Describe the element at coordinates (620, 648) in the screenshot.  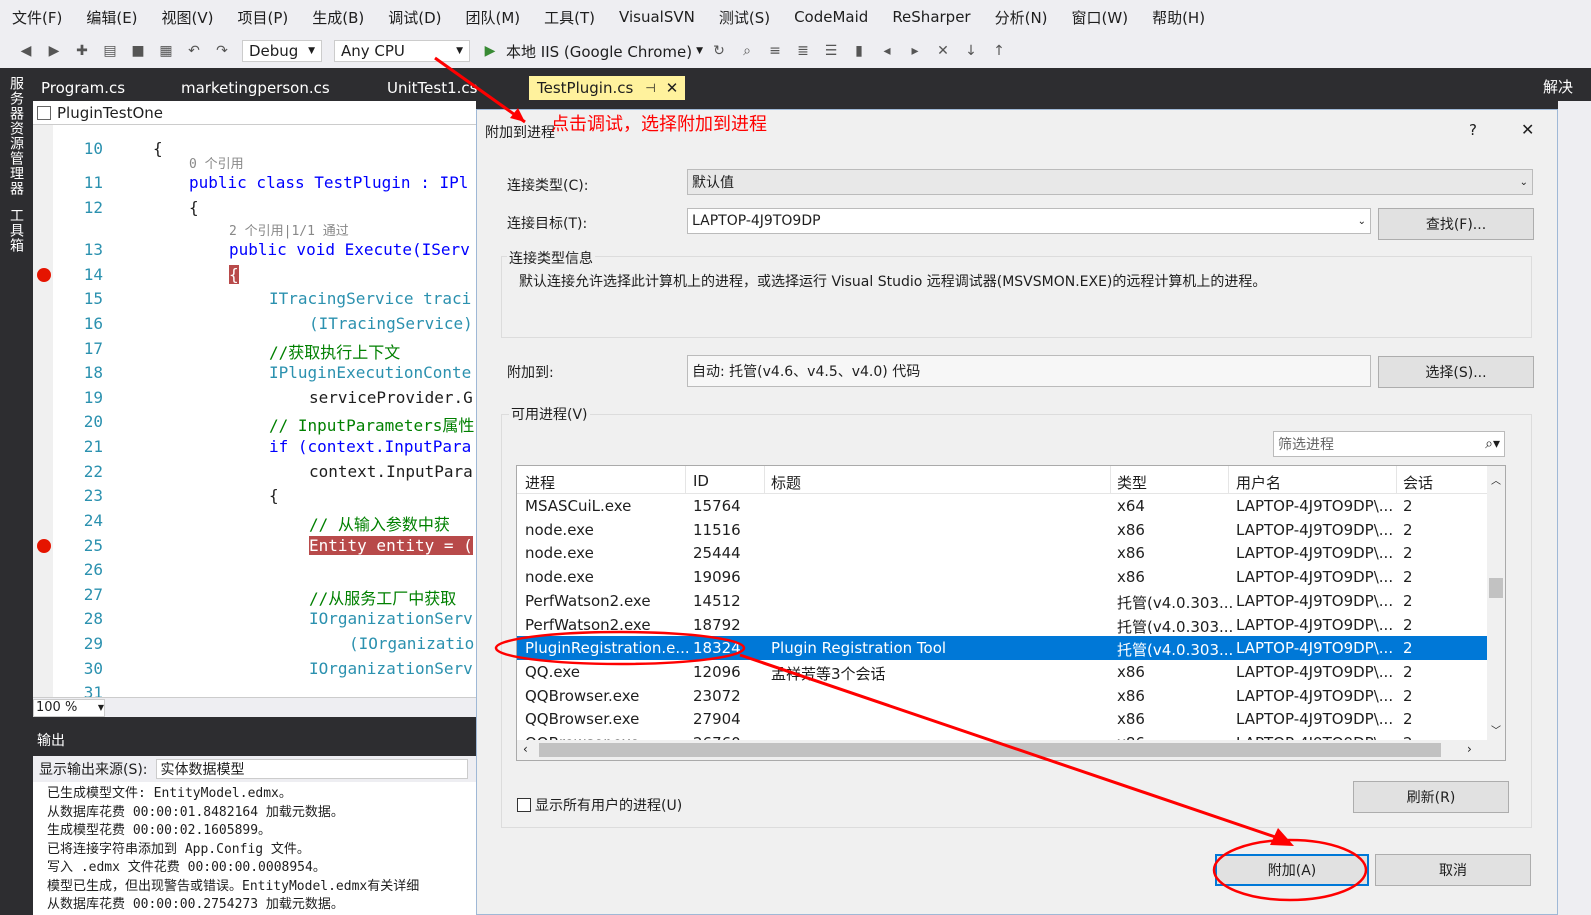
I see `annotation-circle-process` at that location.